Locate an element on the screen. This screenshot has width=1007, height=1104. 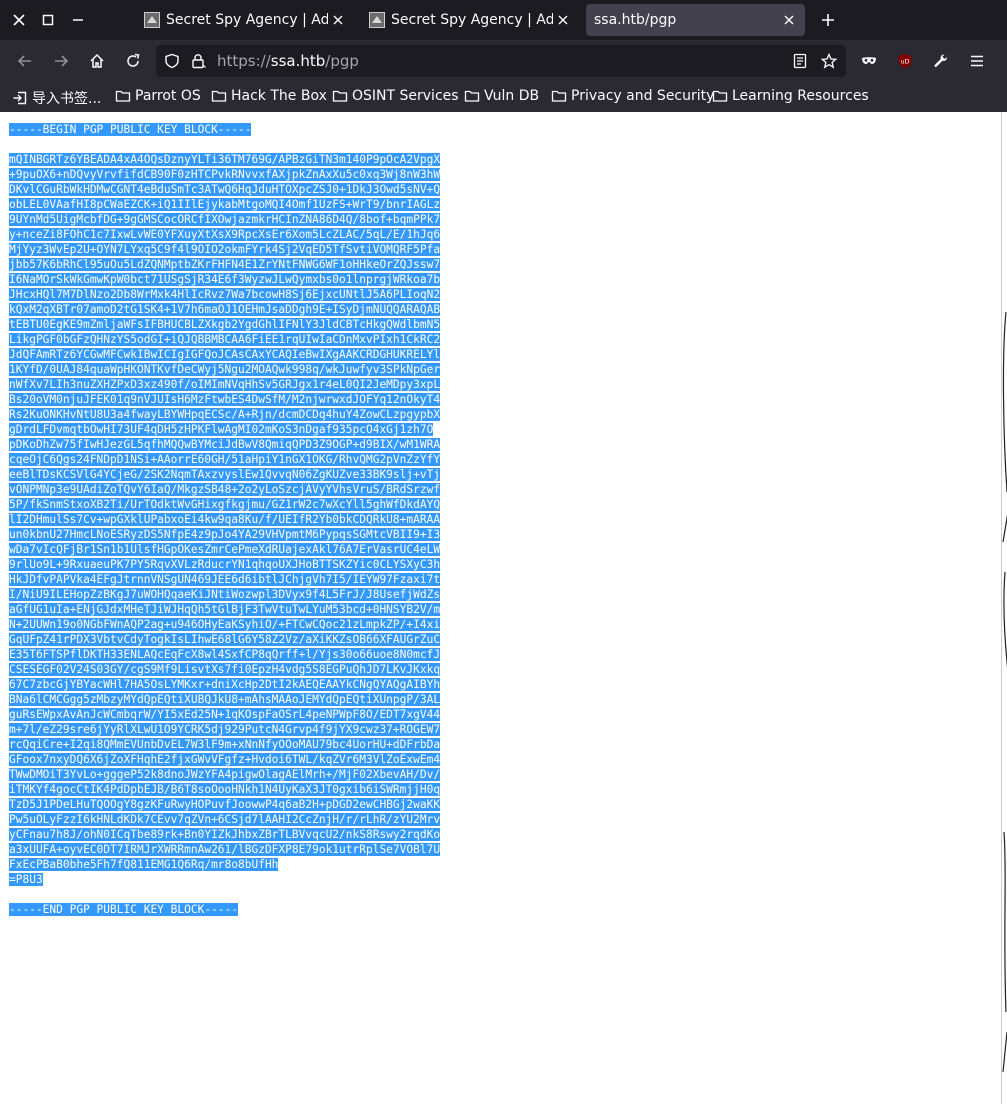
home-icon is located at coordinates (97, 60).